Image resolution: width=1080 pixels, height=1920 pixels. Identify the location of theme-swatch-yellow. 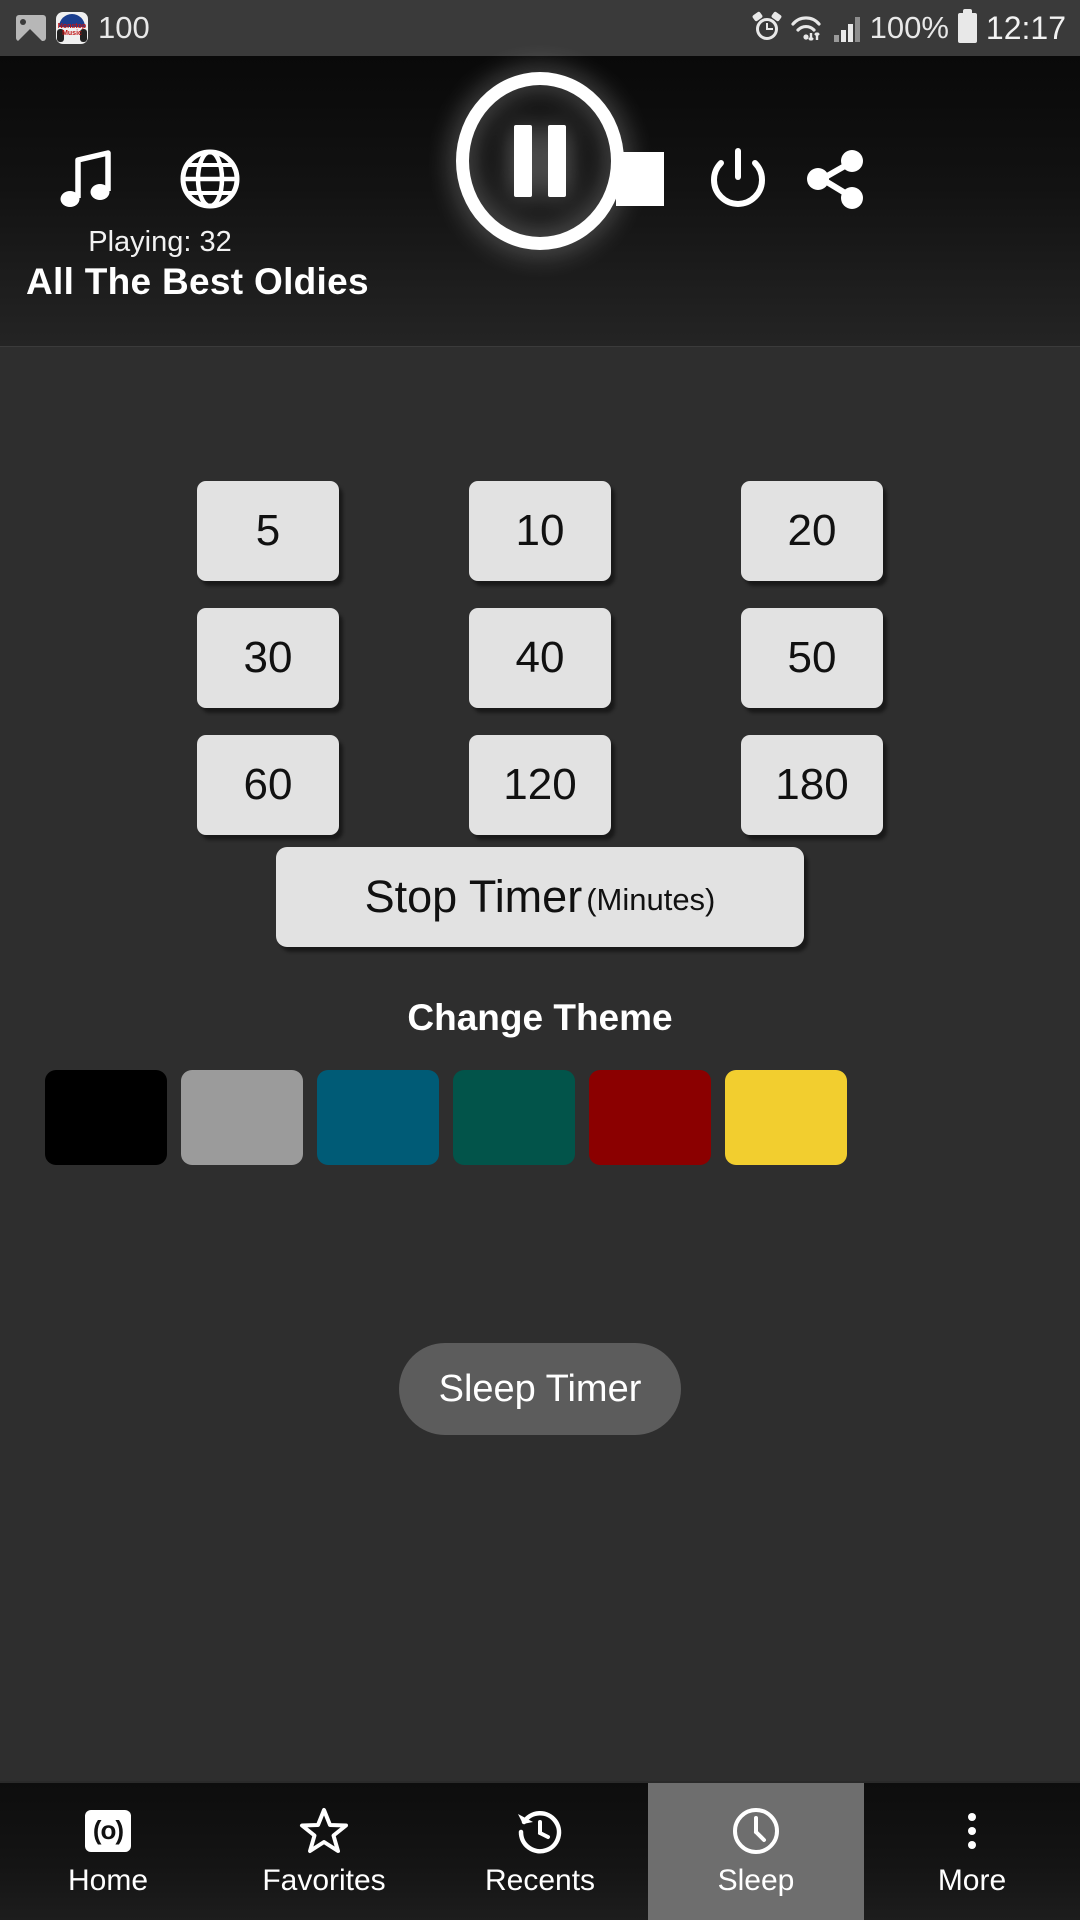
(786, 1117).